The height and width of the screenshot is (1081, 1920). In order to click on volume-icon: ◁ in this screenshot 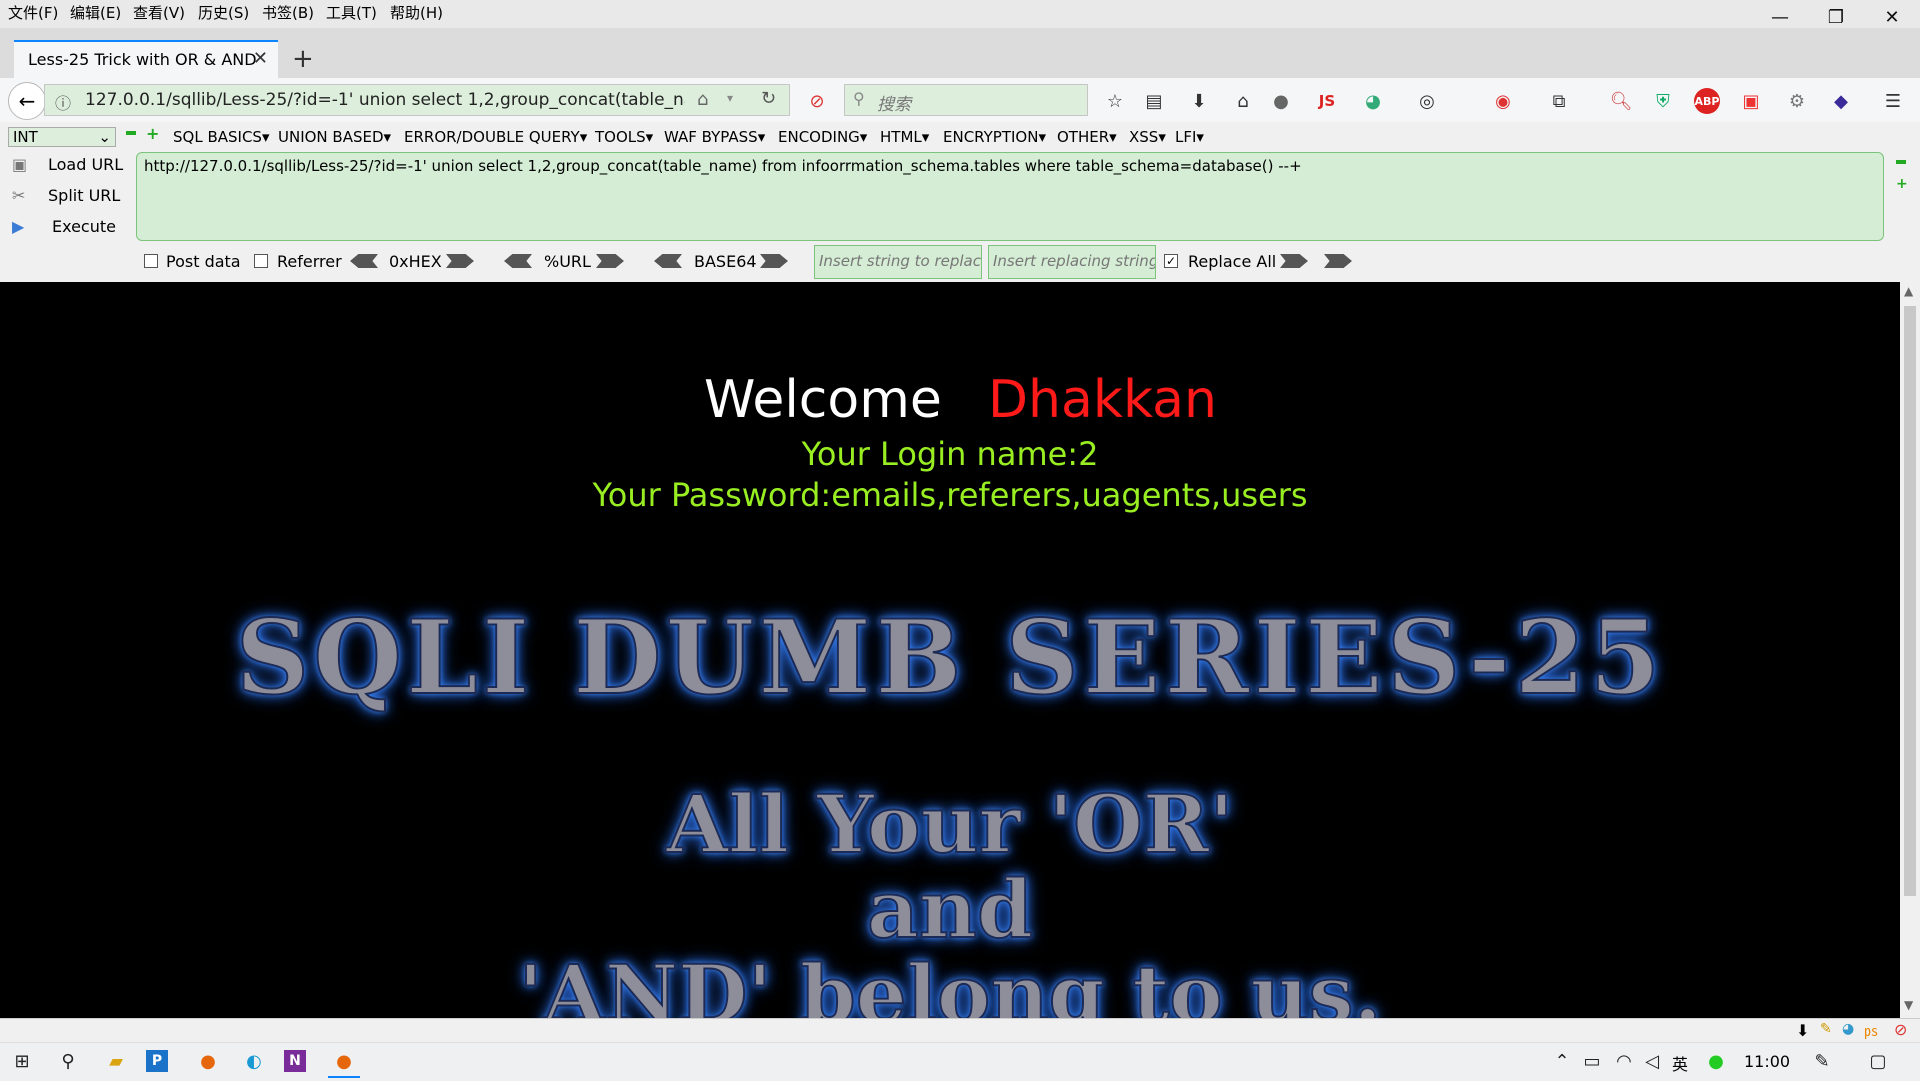, I will do `click(1652, 1061)`.